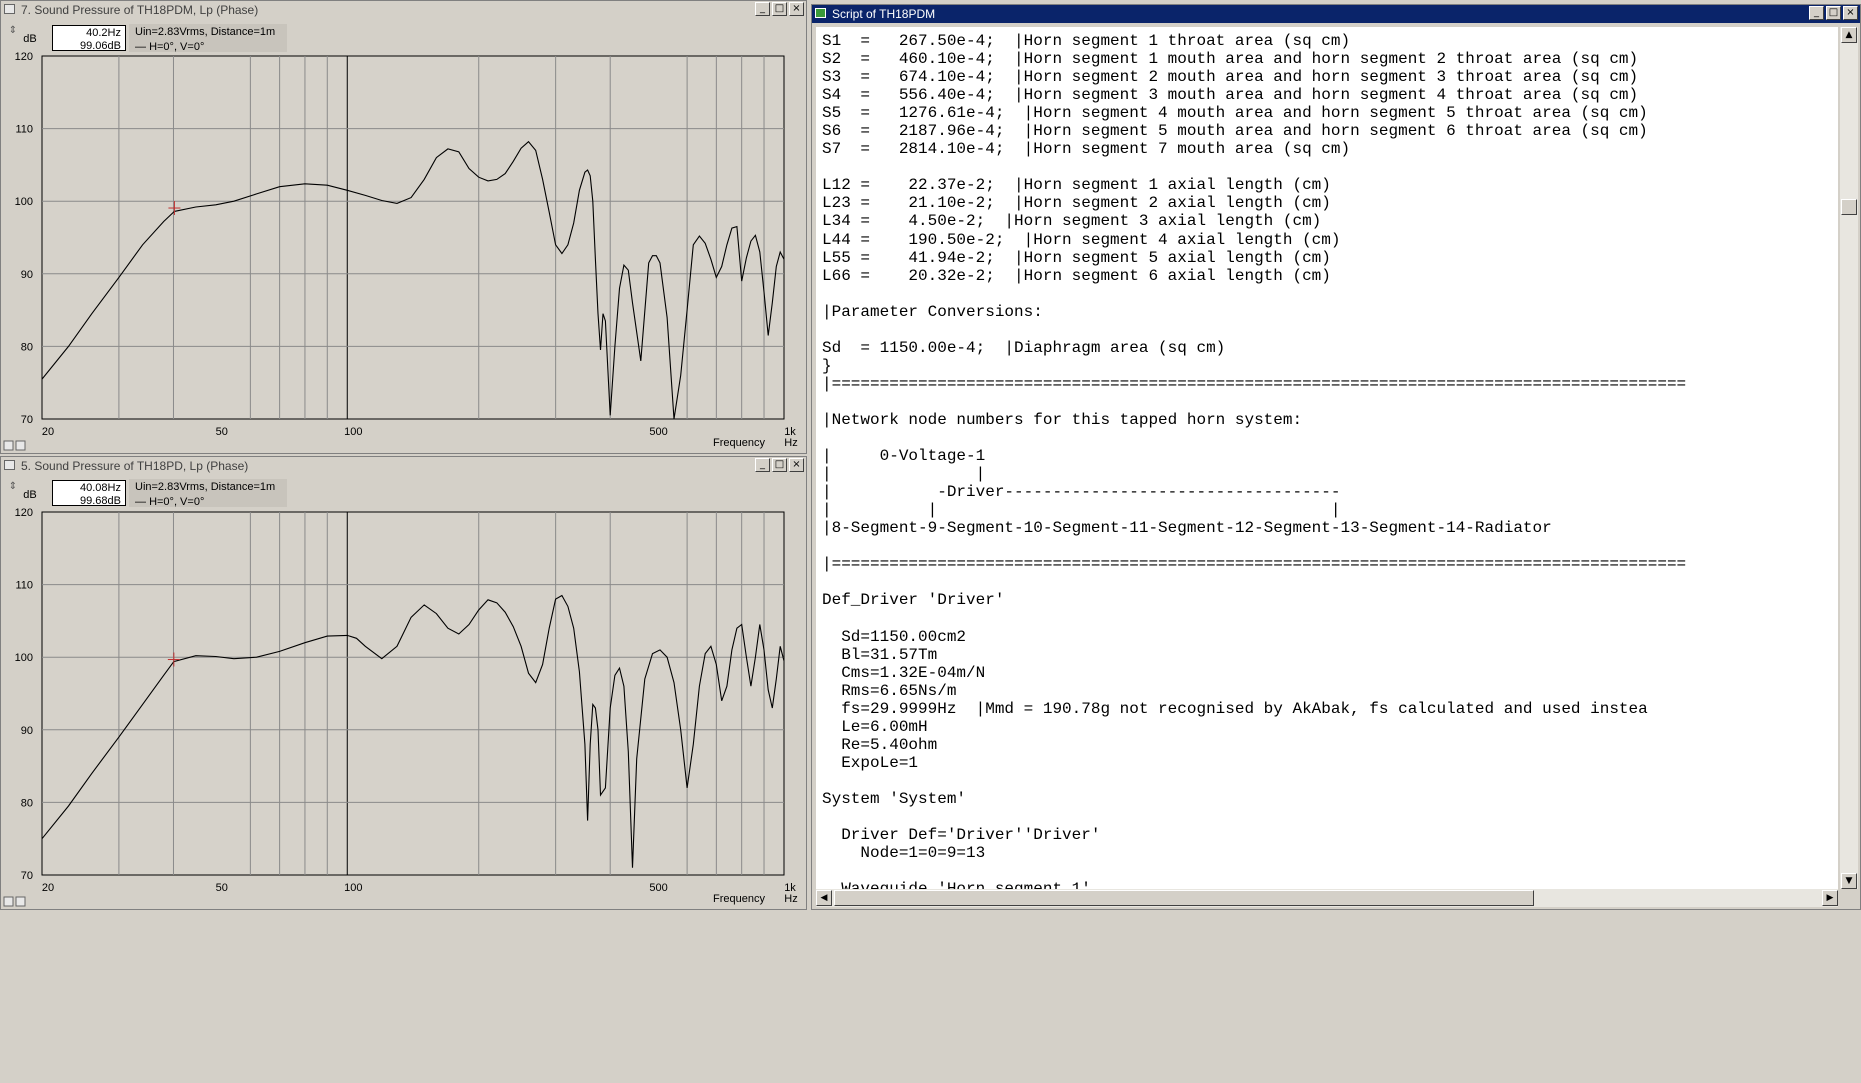 Image resolution: width=1861 pixels, height=1083 pixels. I want to click on y-tick-label: 120, so click(24, 513).